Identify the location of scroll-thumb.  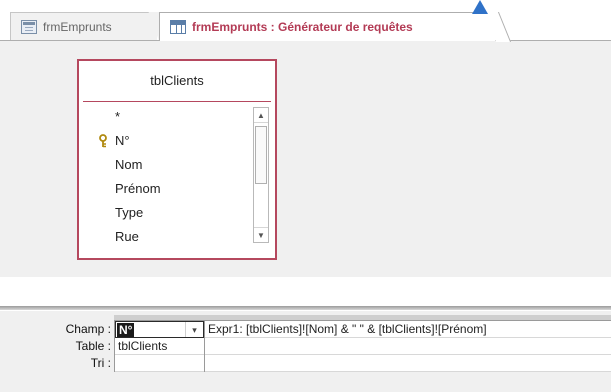
(261, 155).